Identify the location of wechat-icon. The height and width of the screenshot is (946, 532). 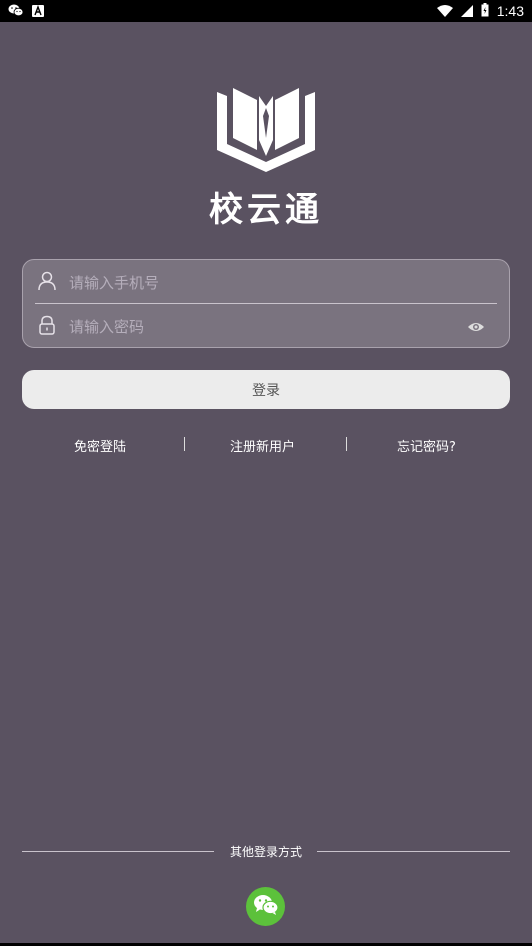
(266, 907).